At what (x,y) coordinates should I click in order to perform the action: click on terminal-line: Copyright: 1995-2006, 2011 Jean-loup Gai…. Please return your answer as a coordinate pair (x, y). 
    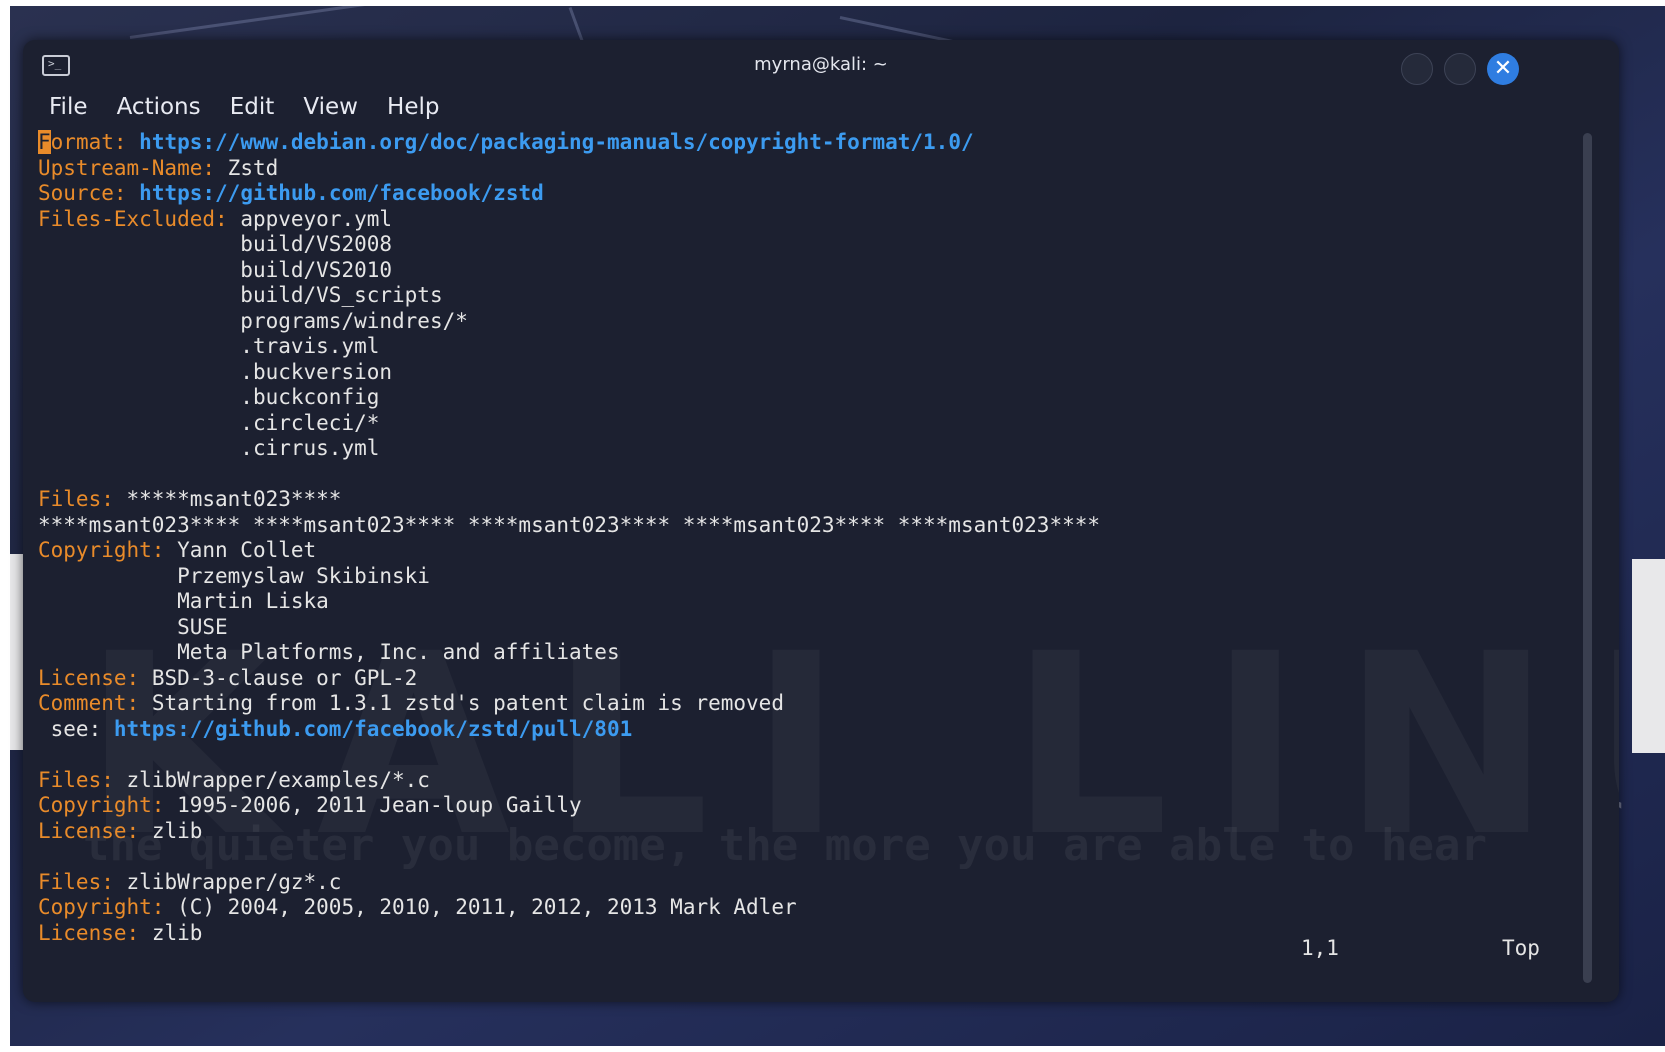
    Looking at the image, I should click on (818, 806).